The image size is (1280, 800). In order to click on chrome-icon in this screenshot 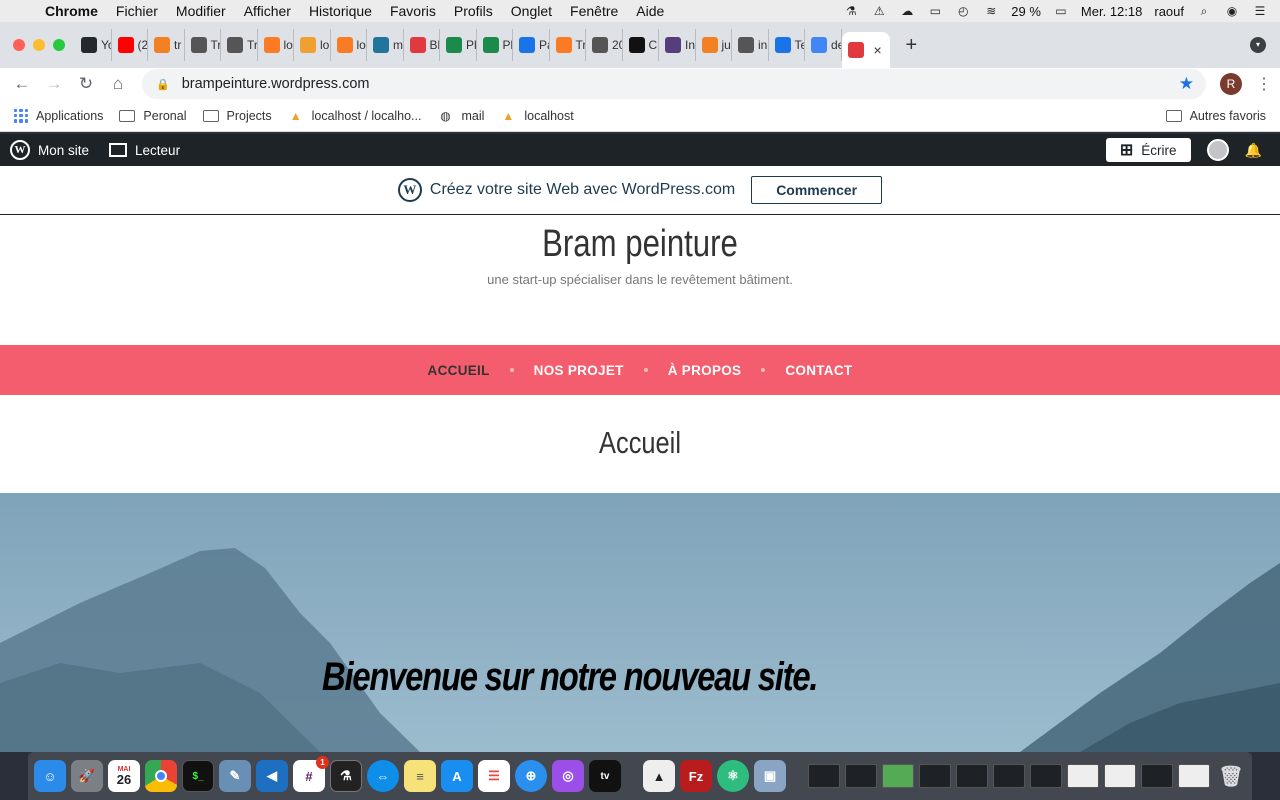, I will do `click(161, 776)`.